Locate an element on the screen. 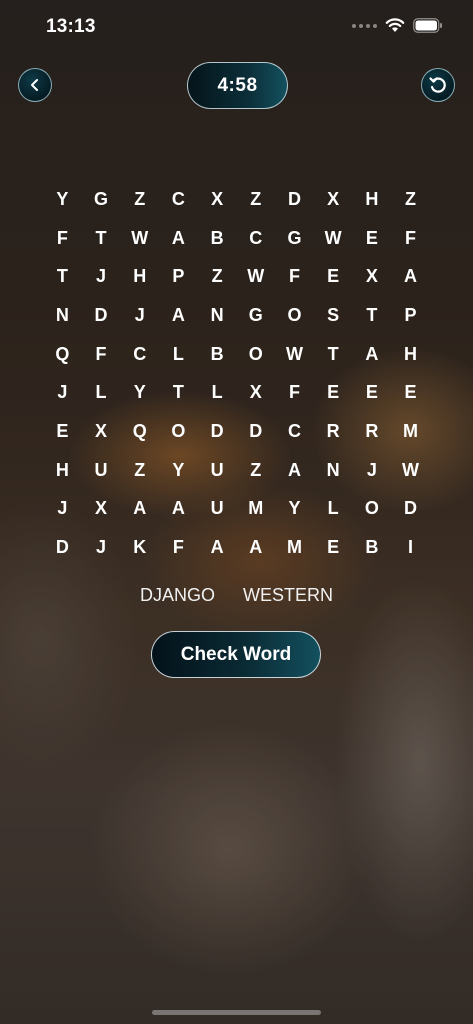 Image resolution: width=473 pixels, height=1024 pixels. restart-button is located at coordinates (438, 85).